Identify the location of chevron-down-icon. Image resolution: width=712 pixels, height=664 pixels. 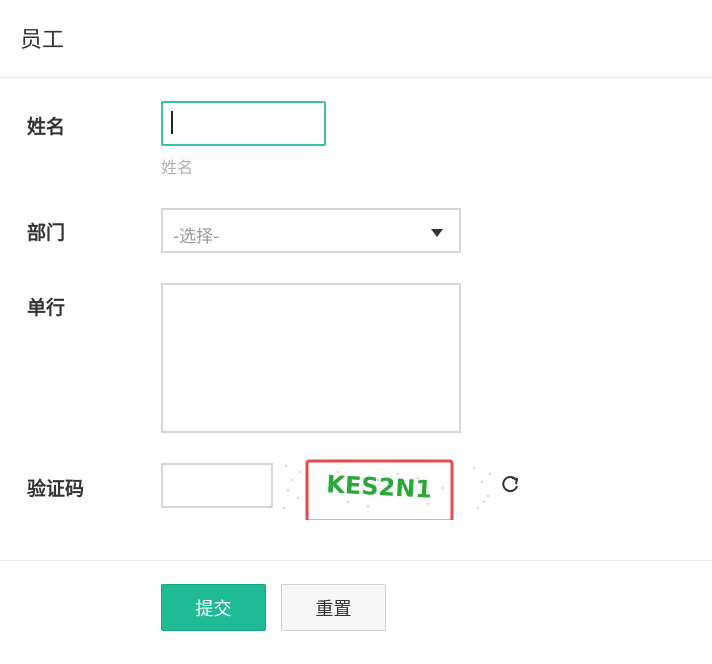
(437, 233).